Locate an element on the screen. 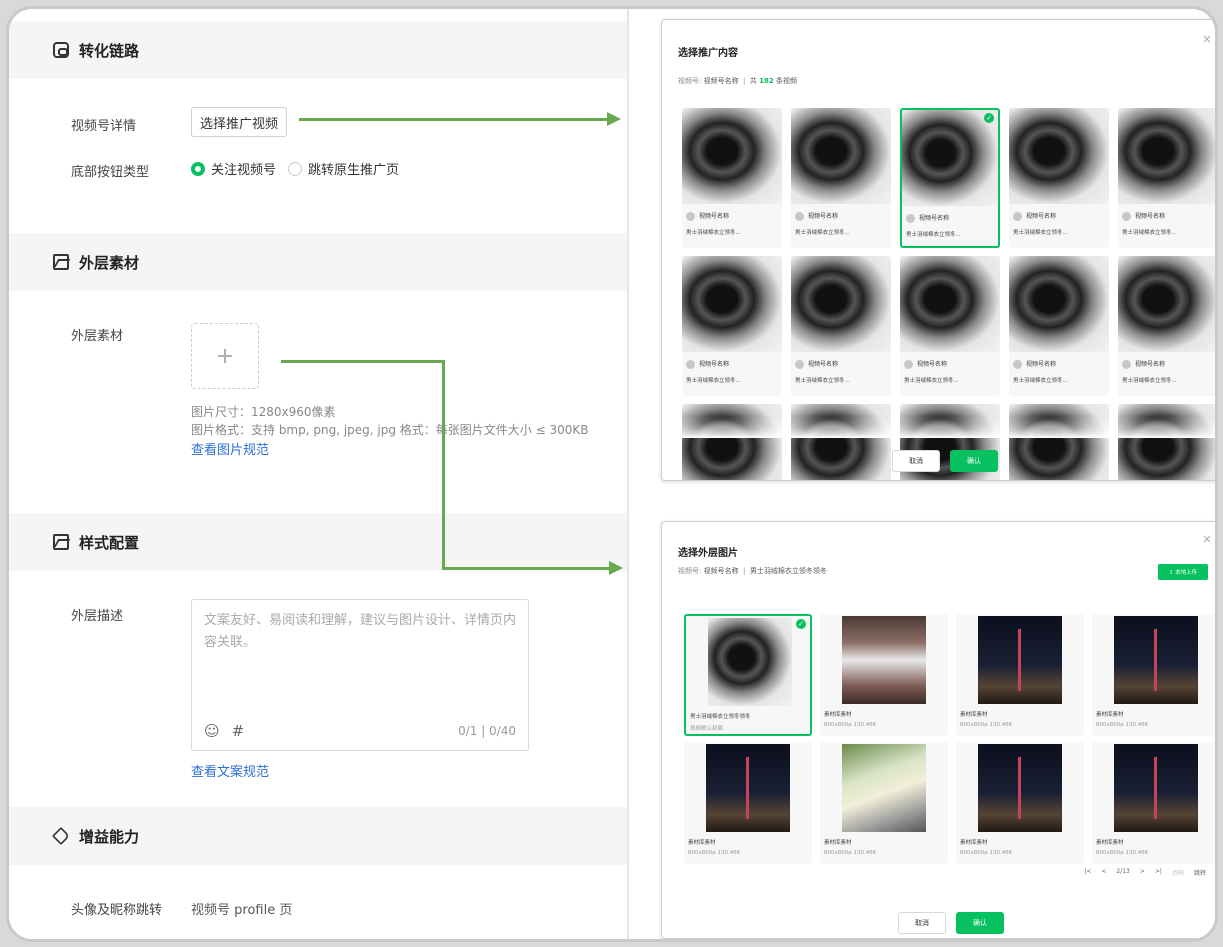  page-number-input: 页码 is located at coordinates (1178, 872).